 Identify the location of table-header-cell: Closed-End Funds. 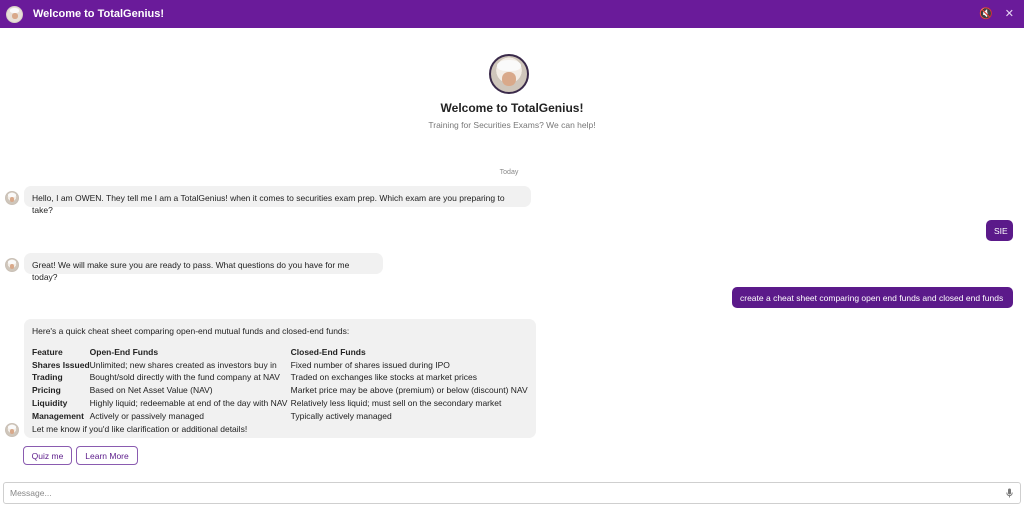
(328, 351).